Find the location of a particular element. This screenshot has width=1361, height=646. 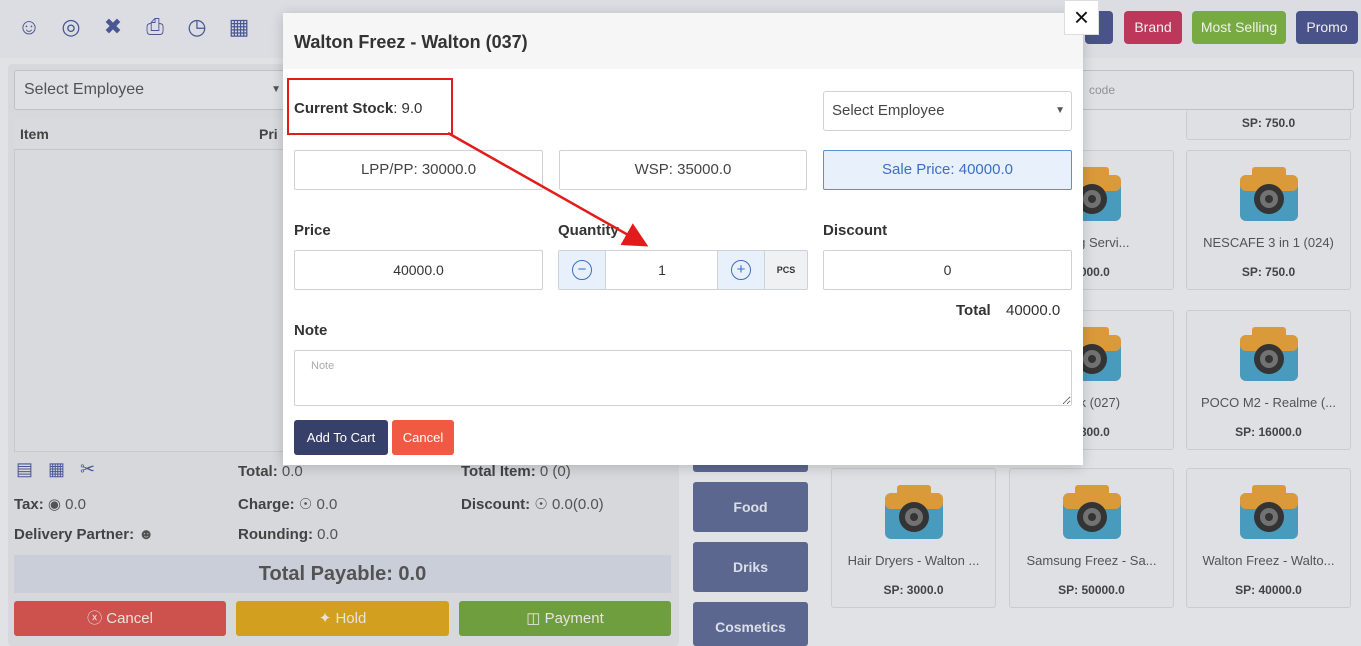

modal-header: Walton Freez - Walton (037) is located at coordinates (683, 41).